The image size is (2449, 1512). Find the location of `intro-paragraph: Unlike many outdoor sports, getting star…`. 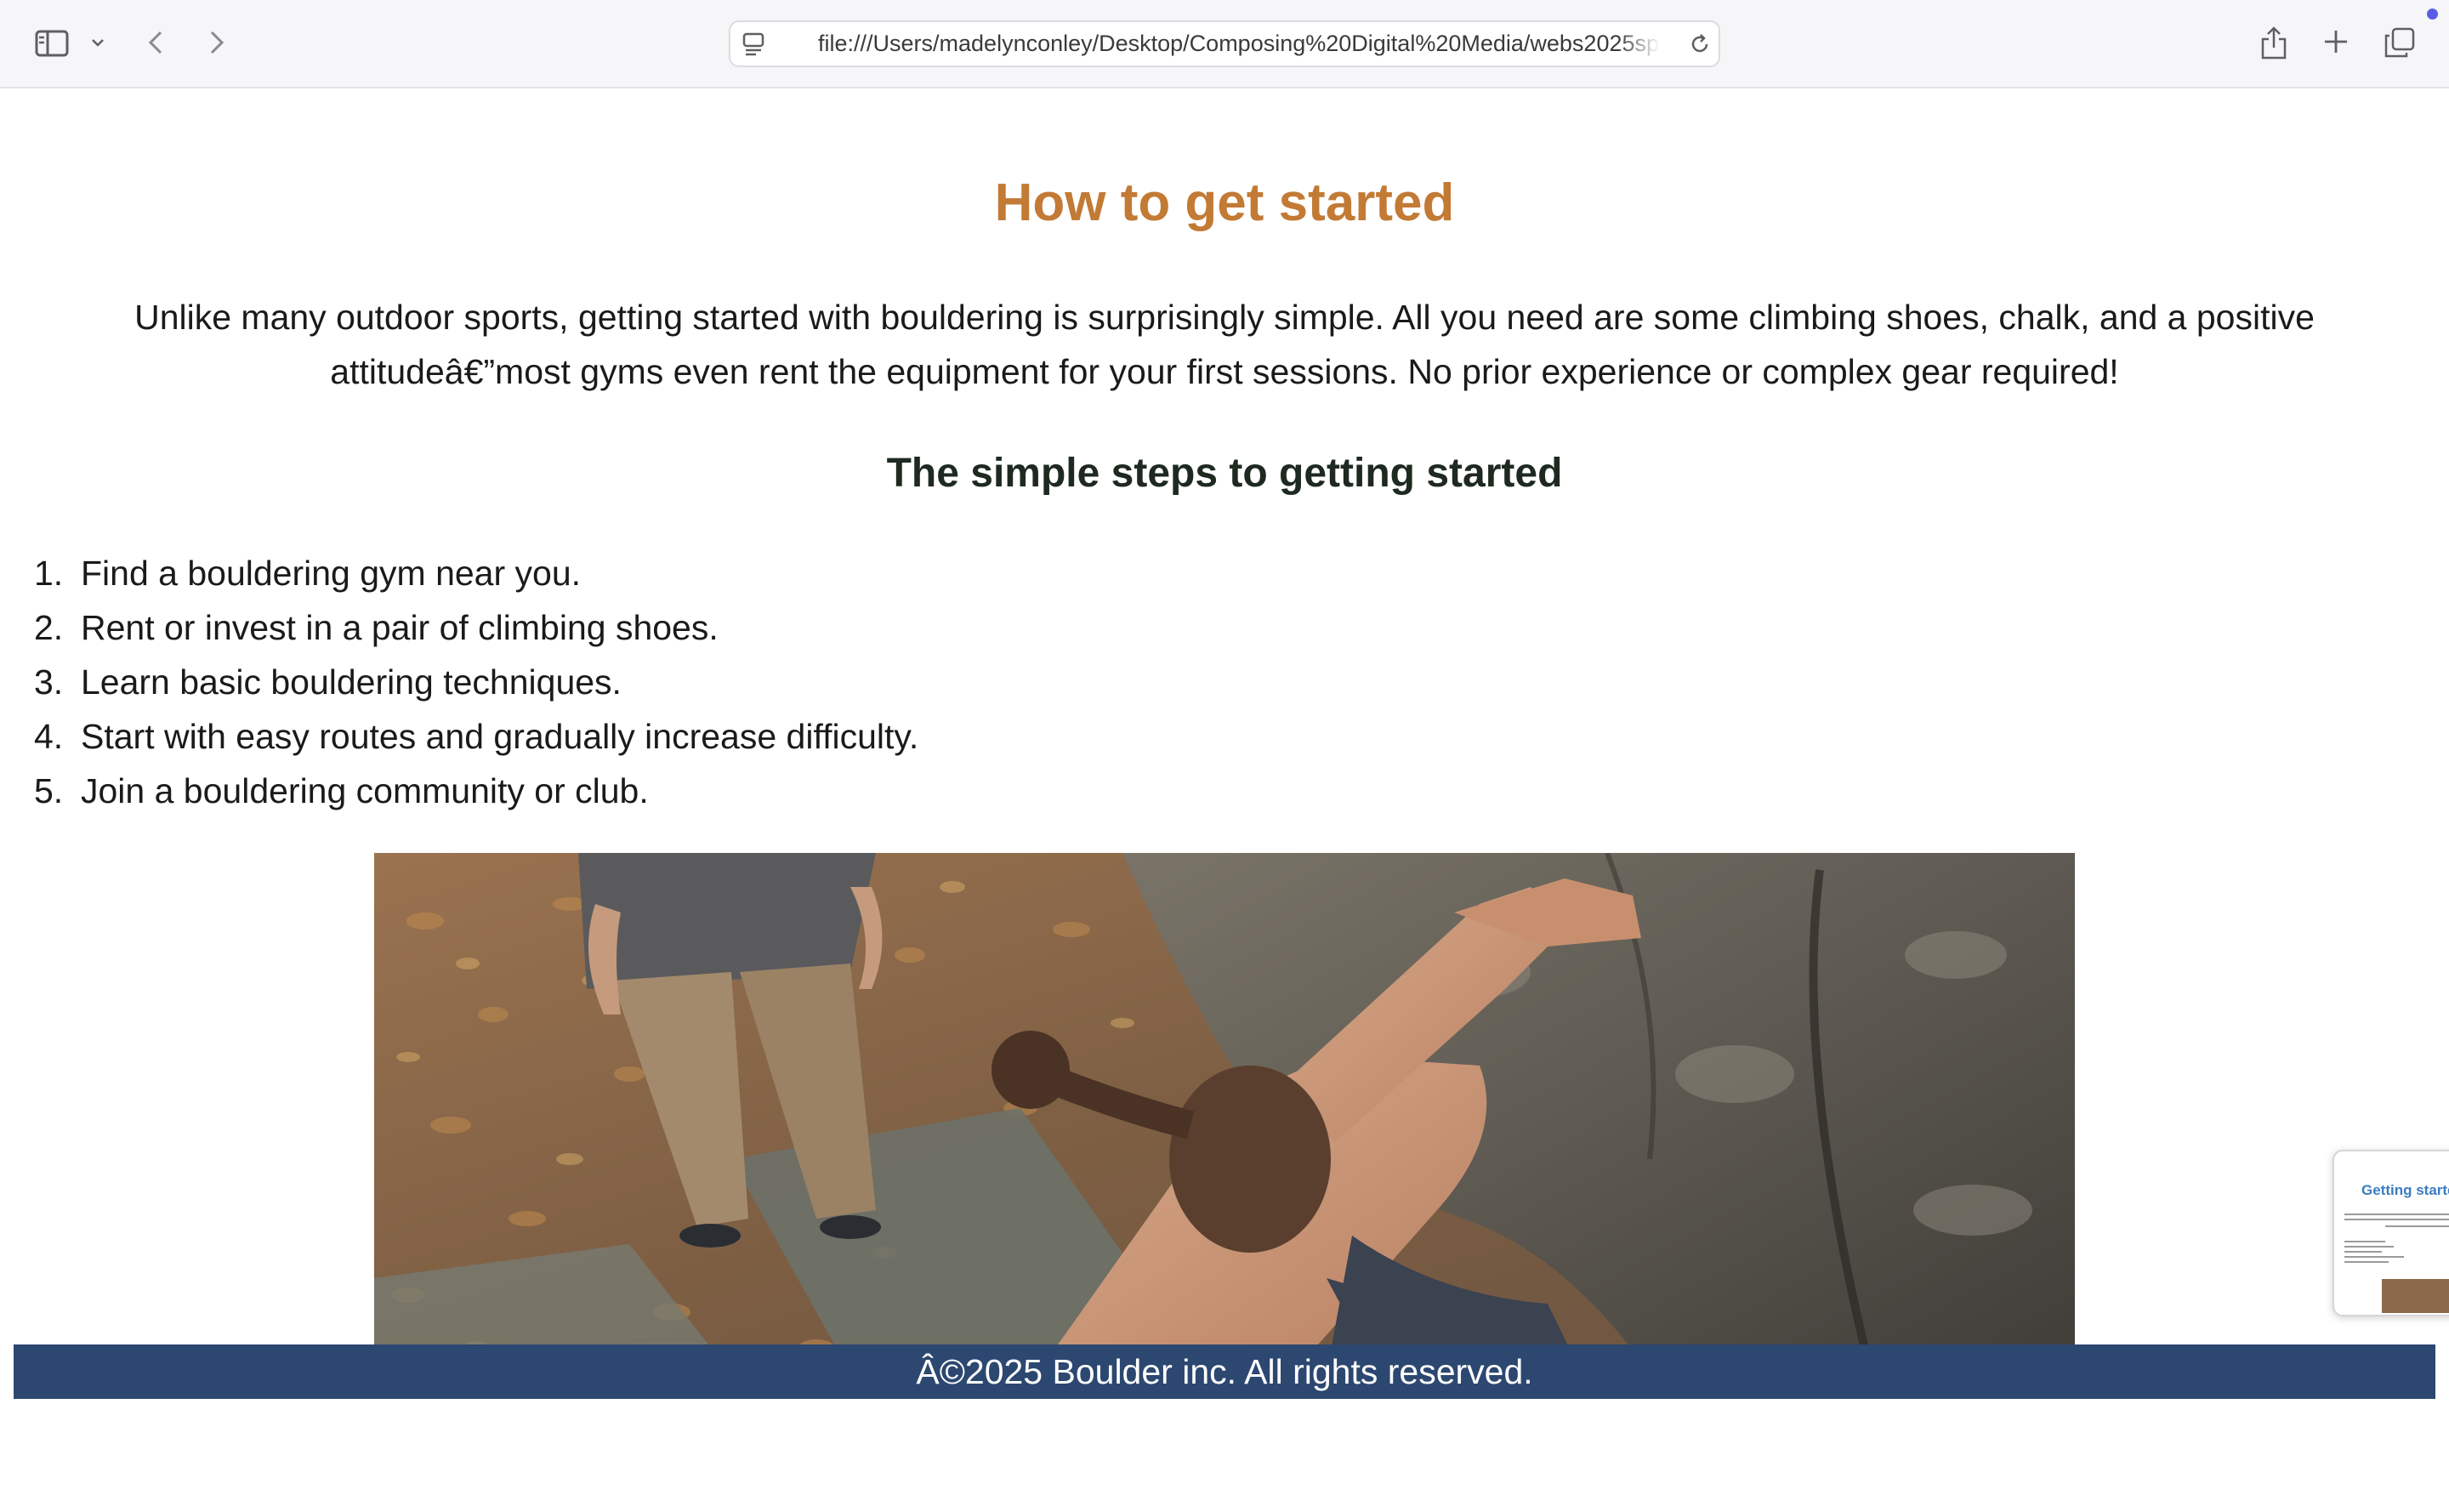

intro-paragraph: Unlike many outdoor sports, getting star… is located at coordinates (1224, 344).